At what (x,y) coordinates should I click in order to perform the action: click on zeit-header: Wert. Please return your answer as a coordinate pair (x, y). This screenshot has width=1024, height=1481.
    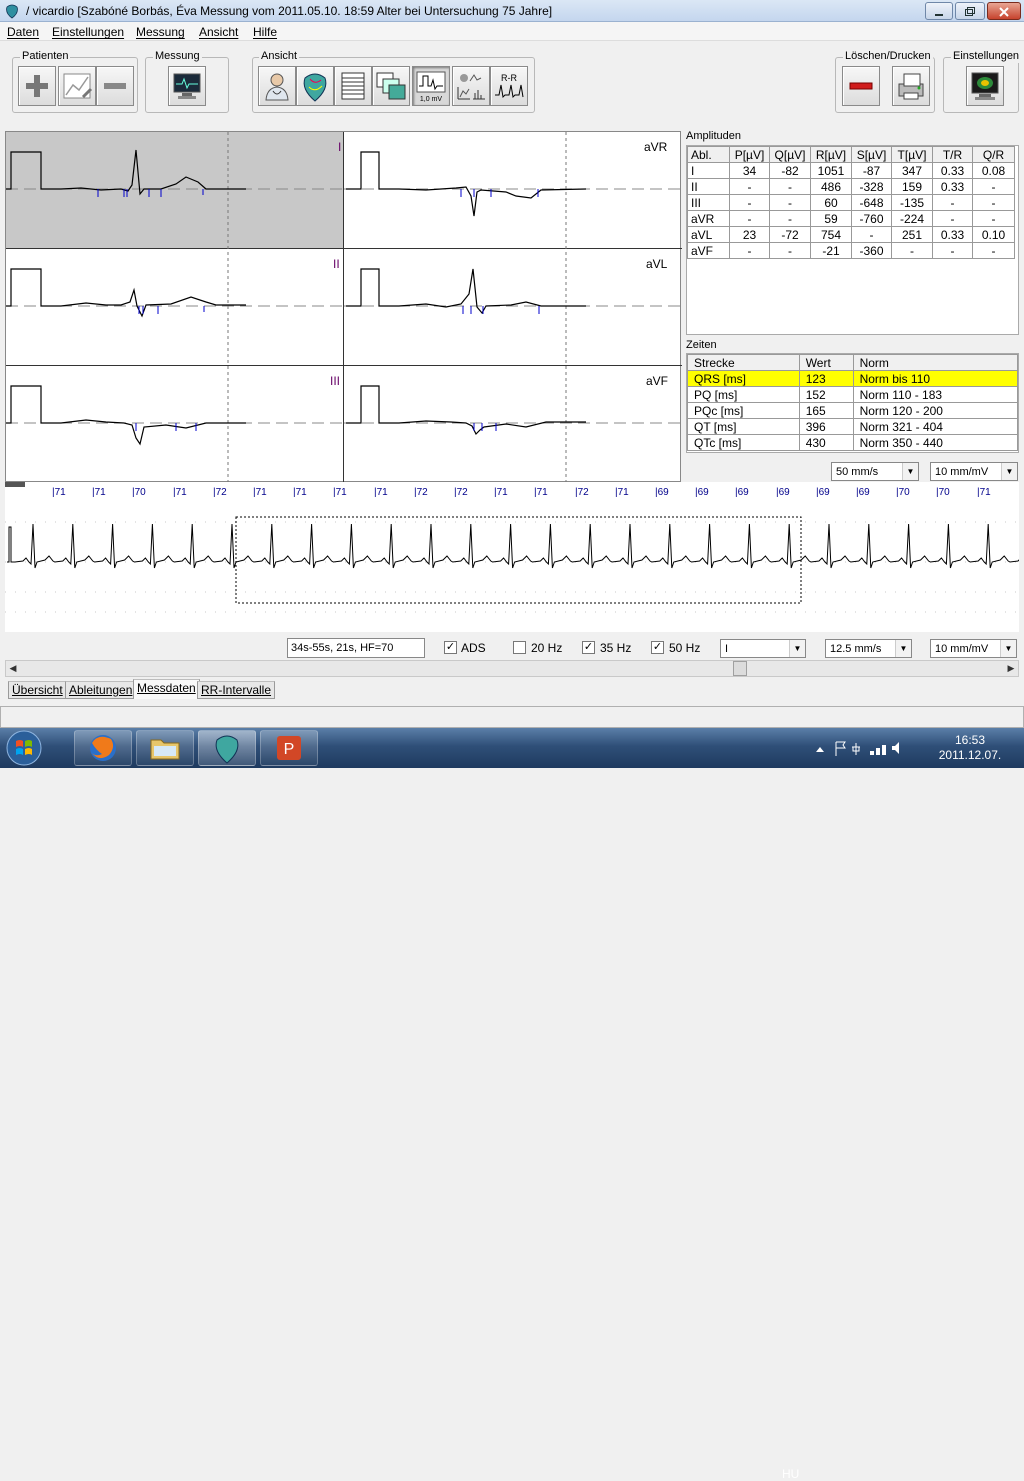
    Looking at the image, I should click on (826, 362).